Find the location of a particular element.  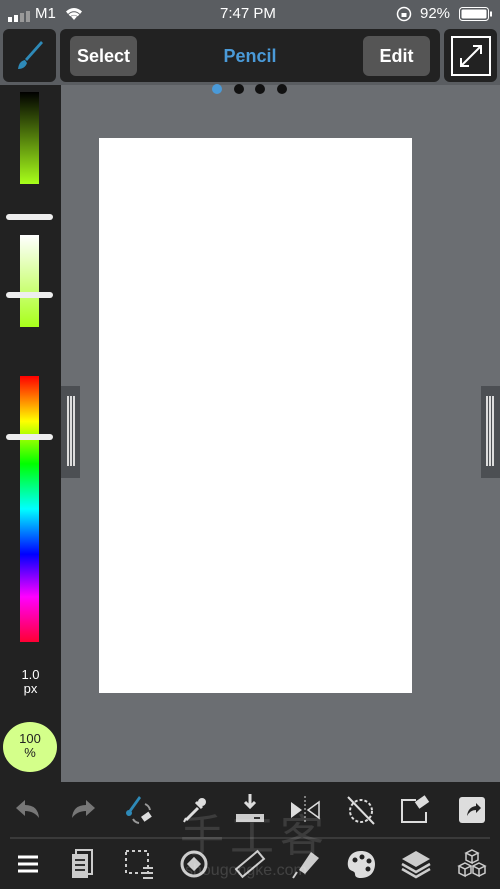

opacity-value: 100 is located at coordinates (30, 738).